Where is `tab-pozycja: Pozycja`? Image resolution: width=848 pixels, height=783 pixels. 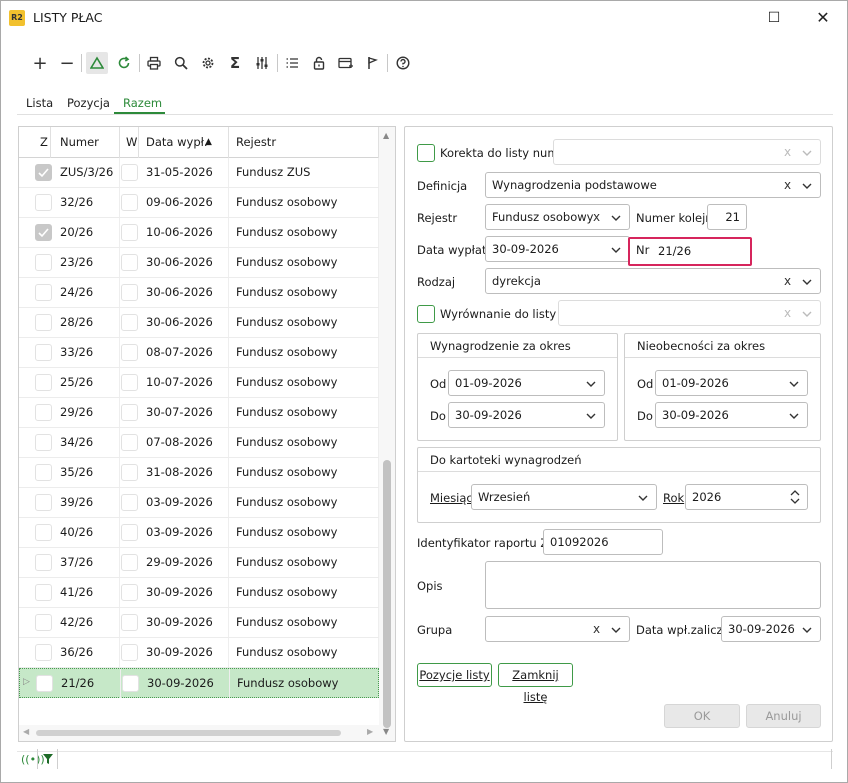
tab-pozycja: Pozycja is located at coordinates (88, 103).